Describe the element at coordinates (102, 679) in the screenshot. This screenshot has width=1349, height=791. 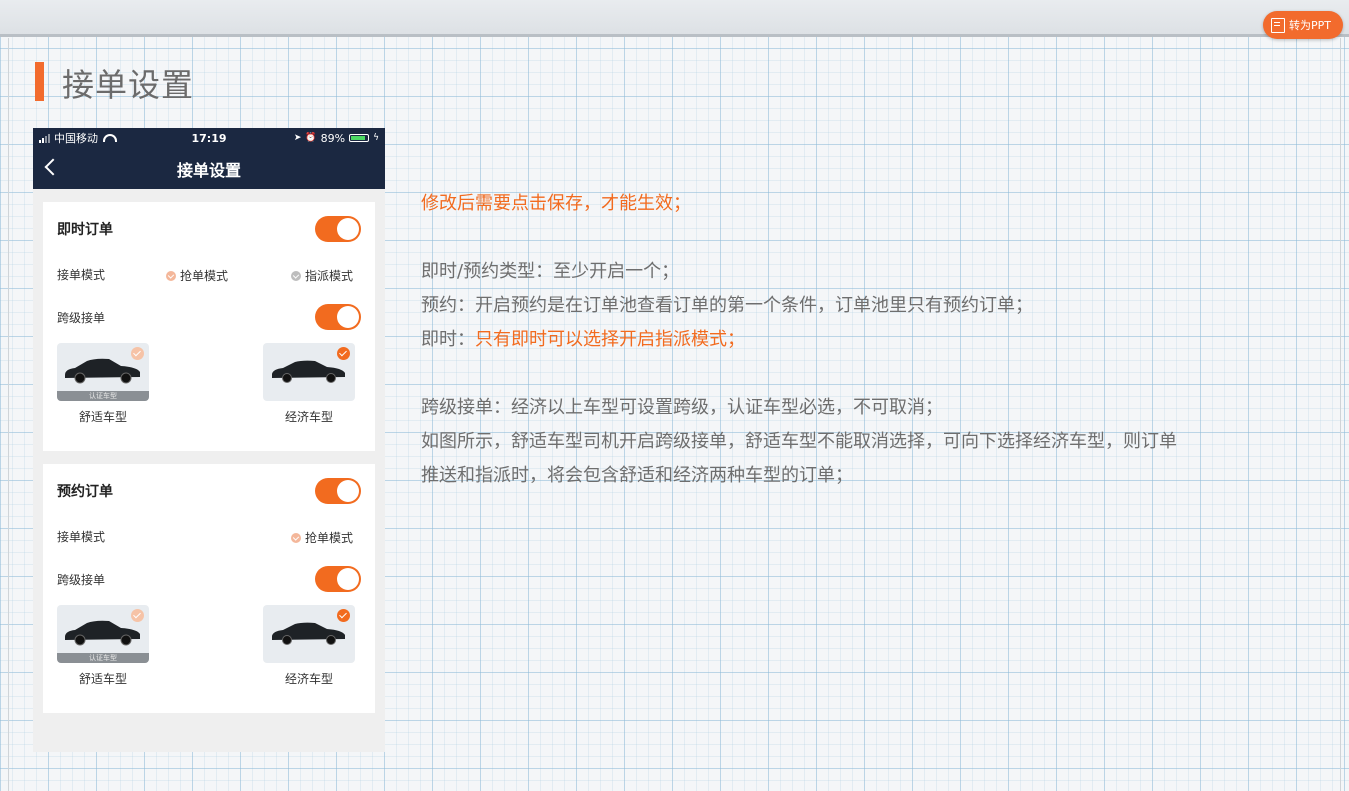
I see `reservation-comfort-car-label: 舒适车型` at that location.